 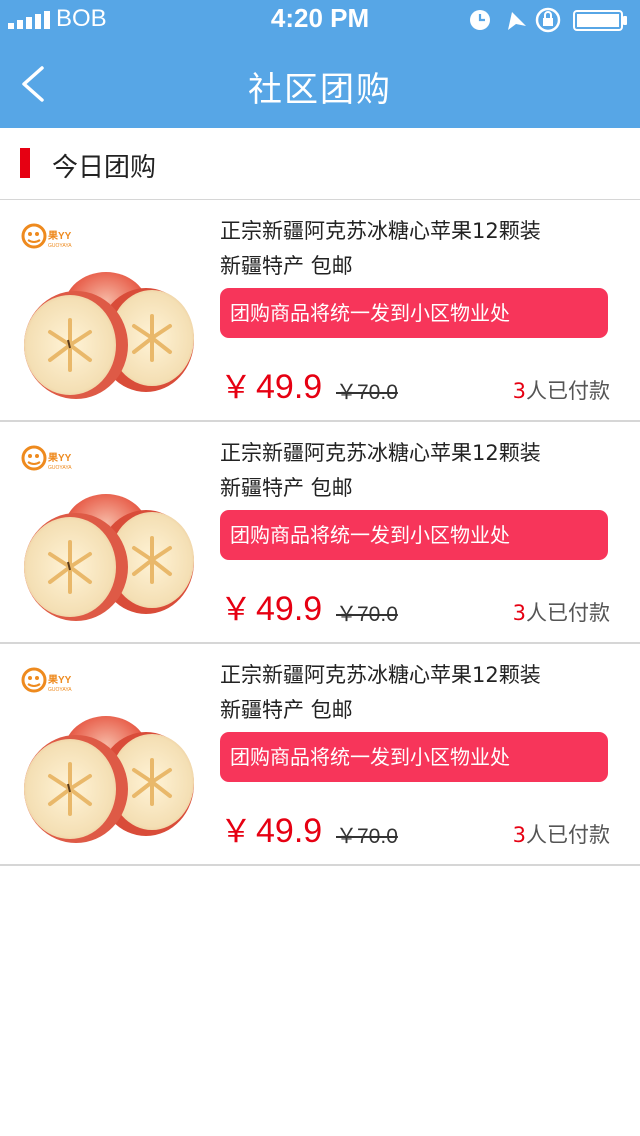 I want to click on location-arrow-icon, so click(x=517, y=21).